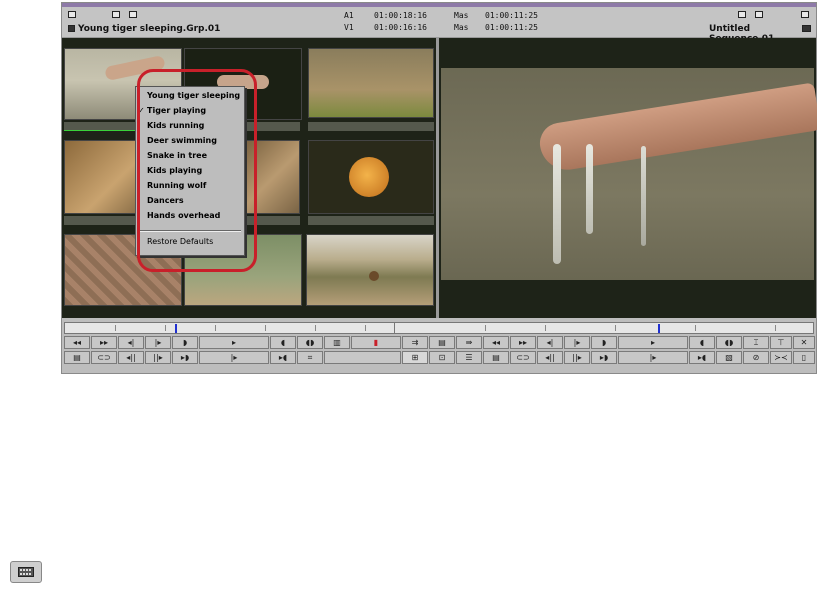  Describe the element at coordinates (577, 357) in the screenshot. I see `record-next-edit-button: ||▸` at that location.